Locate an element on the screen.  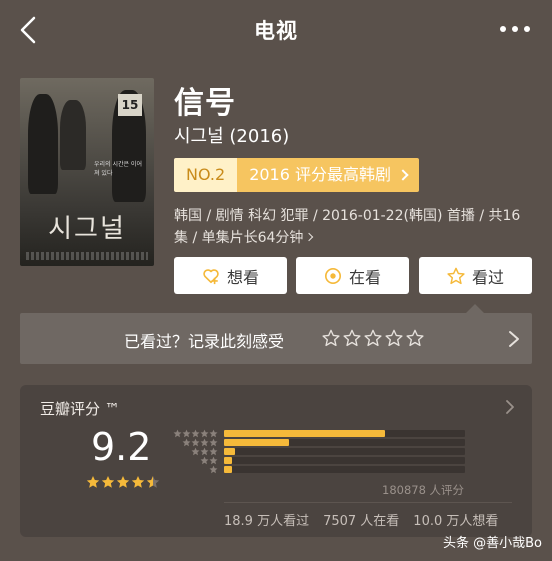
rank-badge: NO.2 2016 评分最高韩剧 is located at coordinates (296, 175).